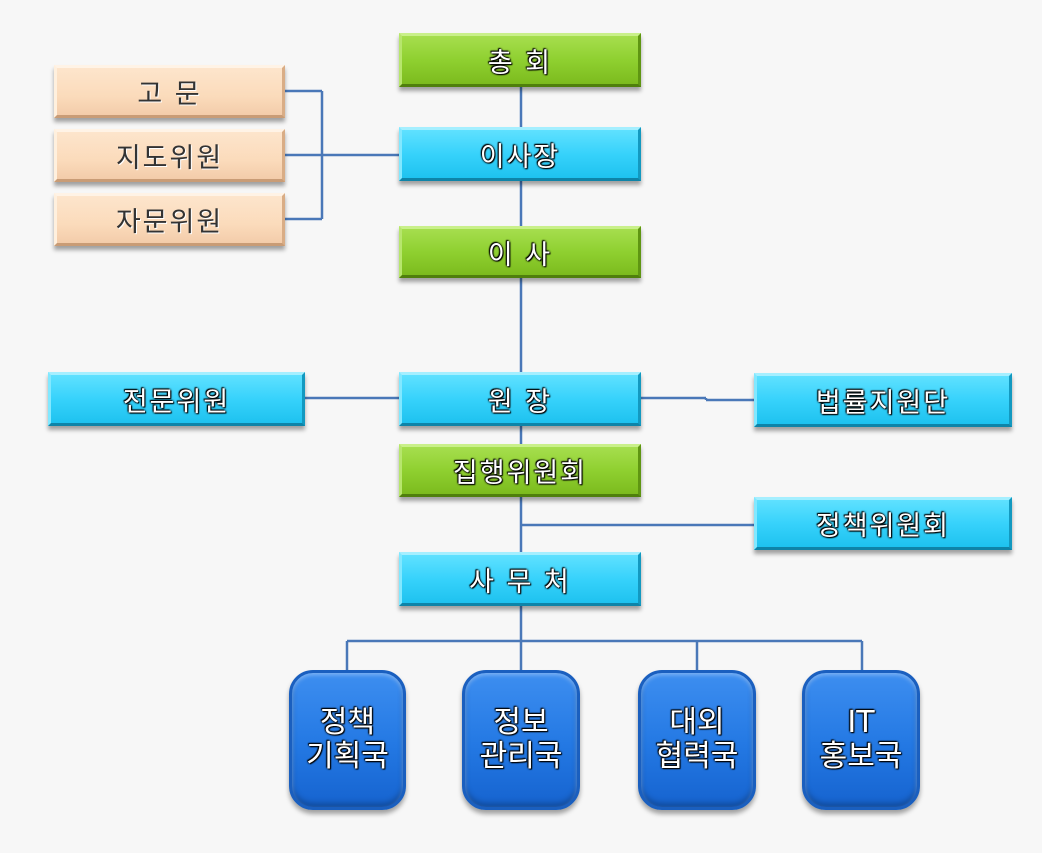 The image size is (1042, 853). Describe the element at coordinates (861, 722) in the screenshot. I see `bureau-label-line1: IT` at that location.